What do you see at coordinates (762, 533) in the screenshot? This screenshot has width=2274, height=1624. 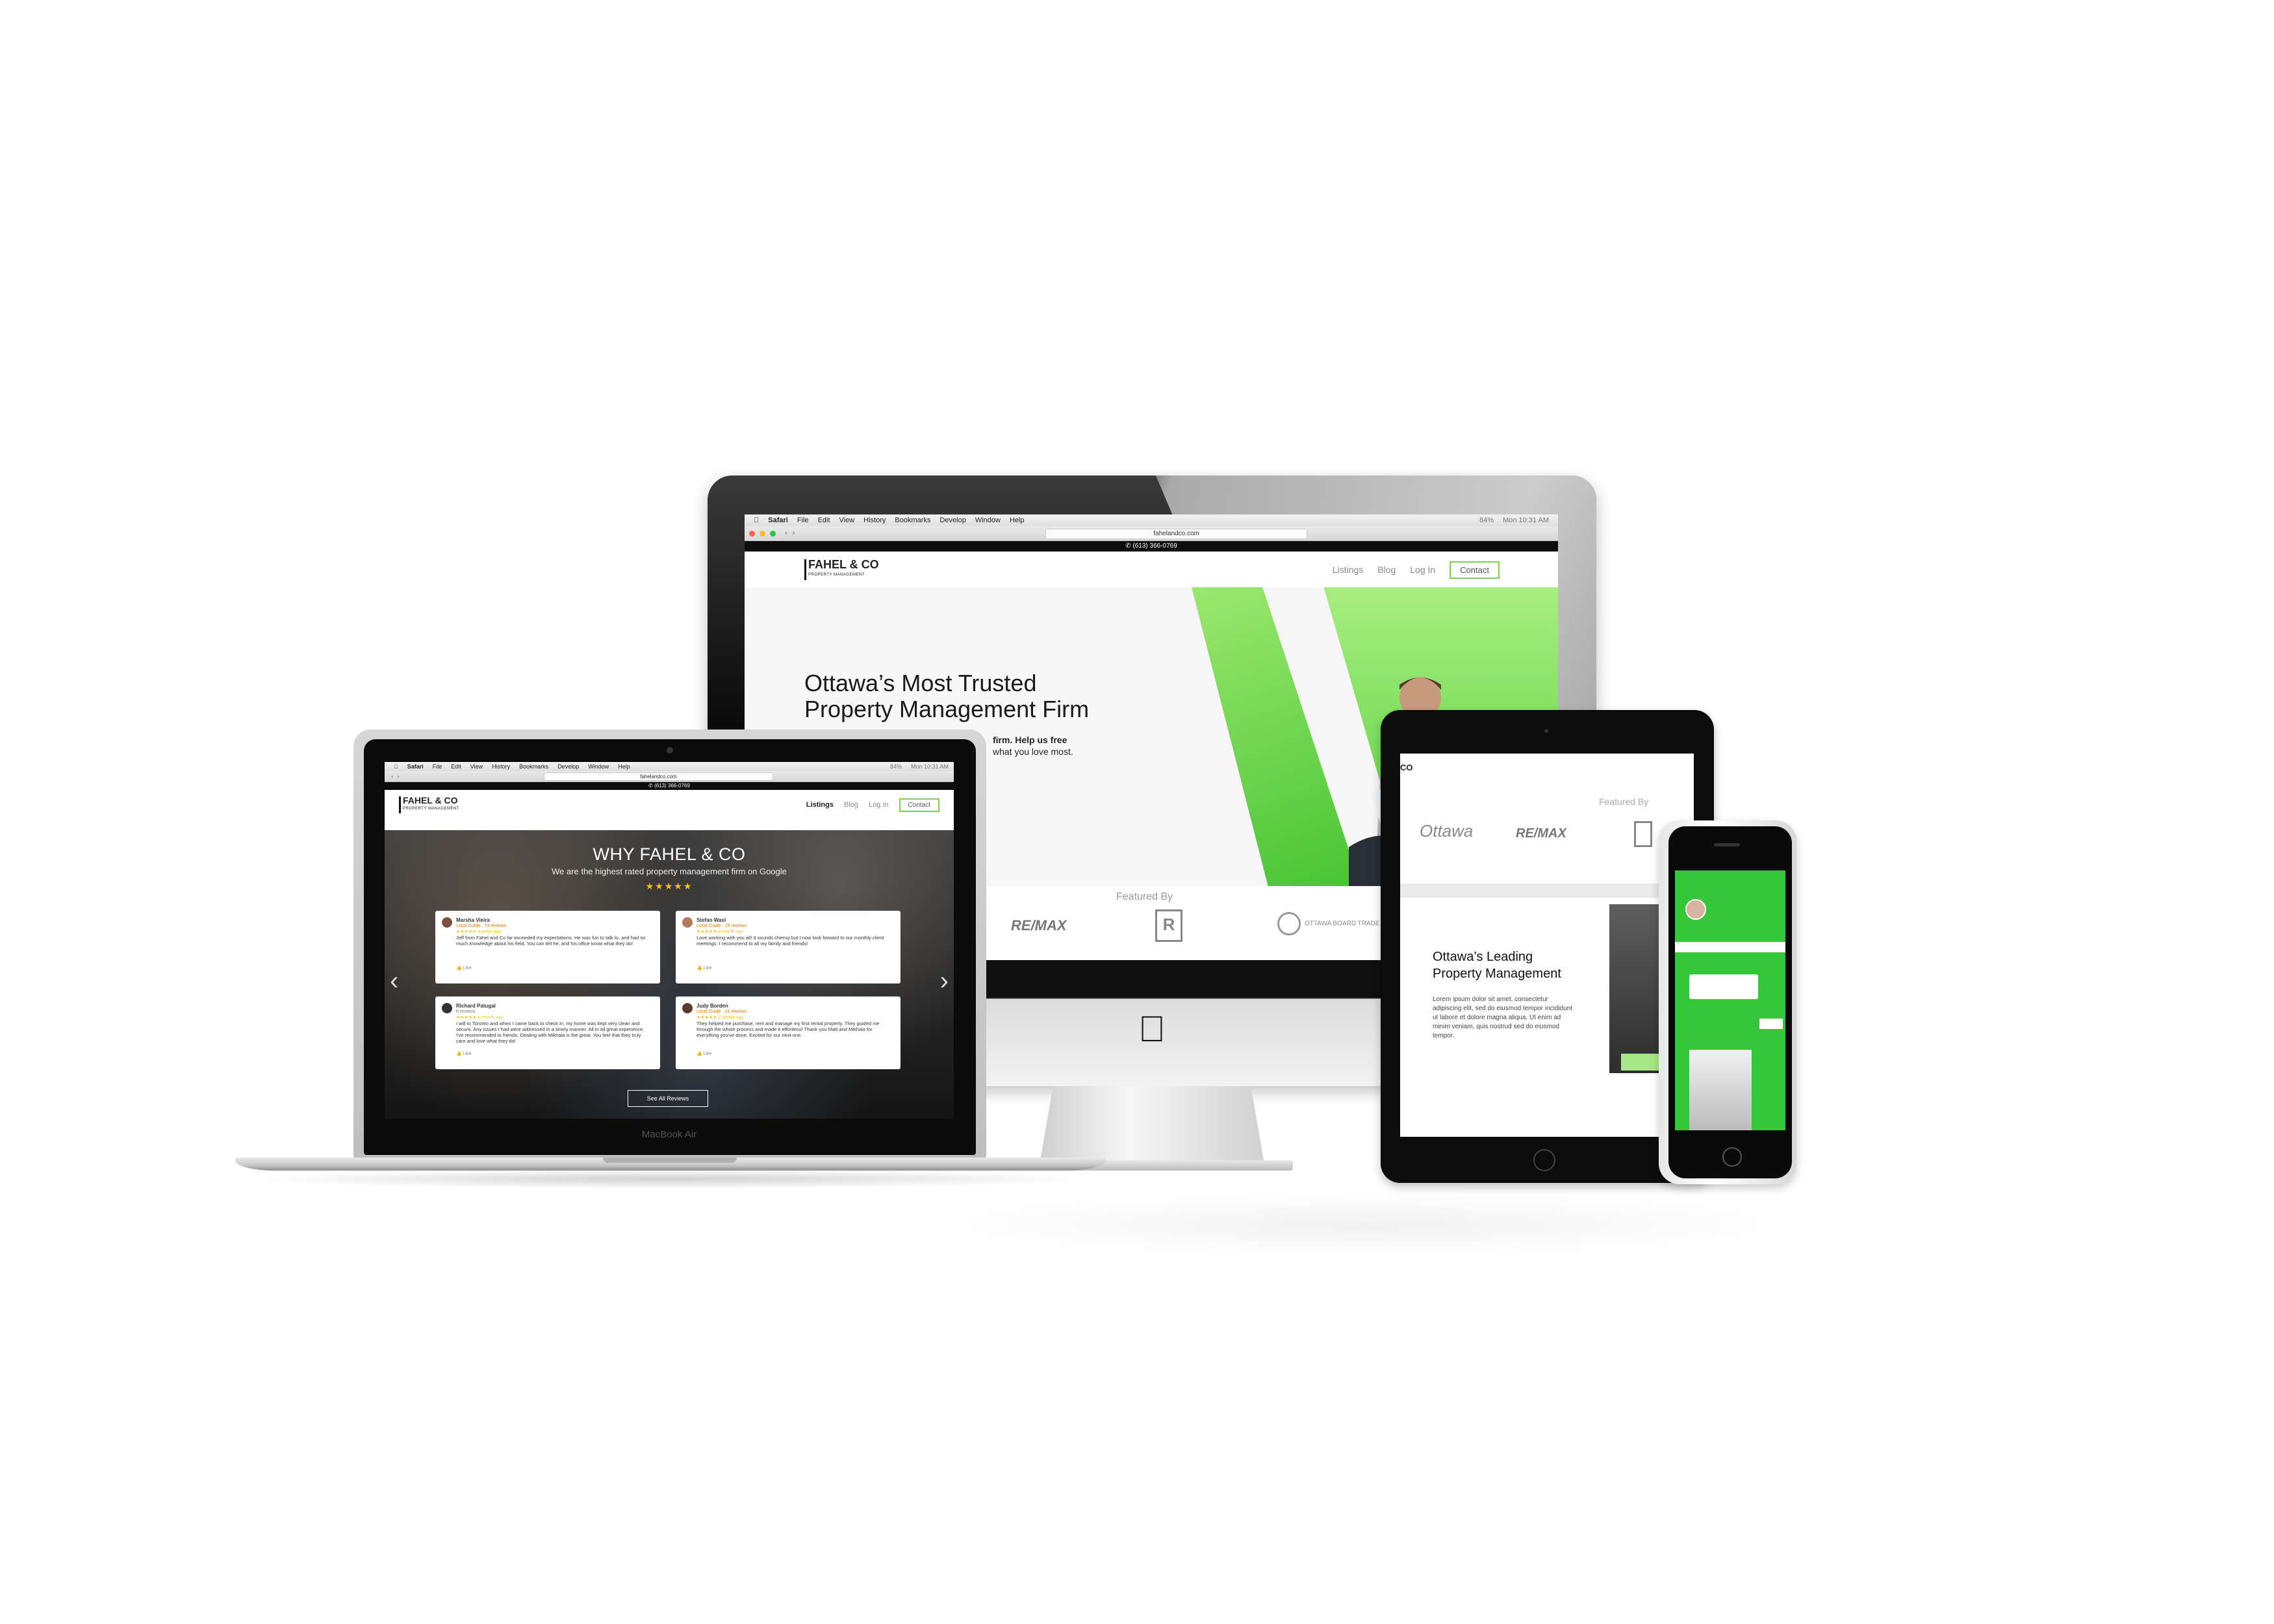 I see `minimize-window-icon` at bounding box center [762, 533].